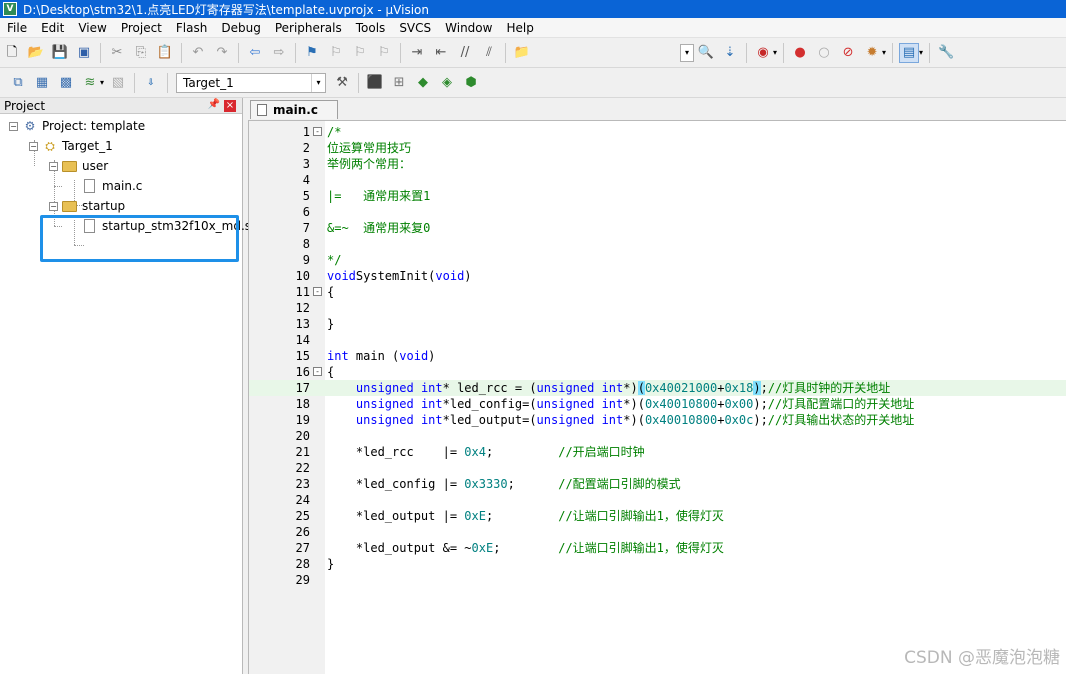 The width and height of the screenshot is (1066, 674). Describe the element at coordinates (657, 260) in the screenshot. I see `code-line: 9 */` at that location.